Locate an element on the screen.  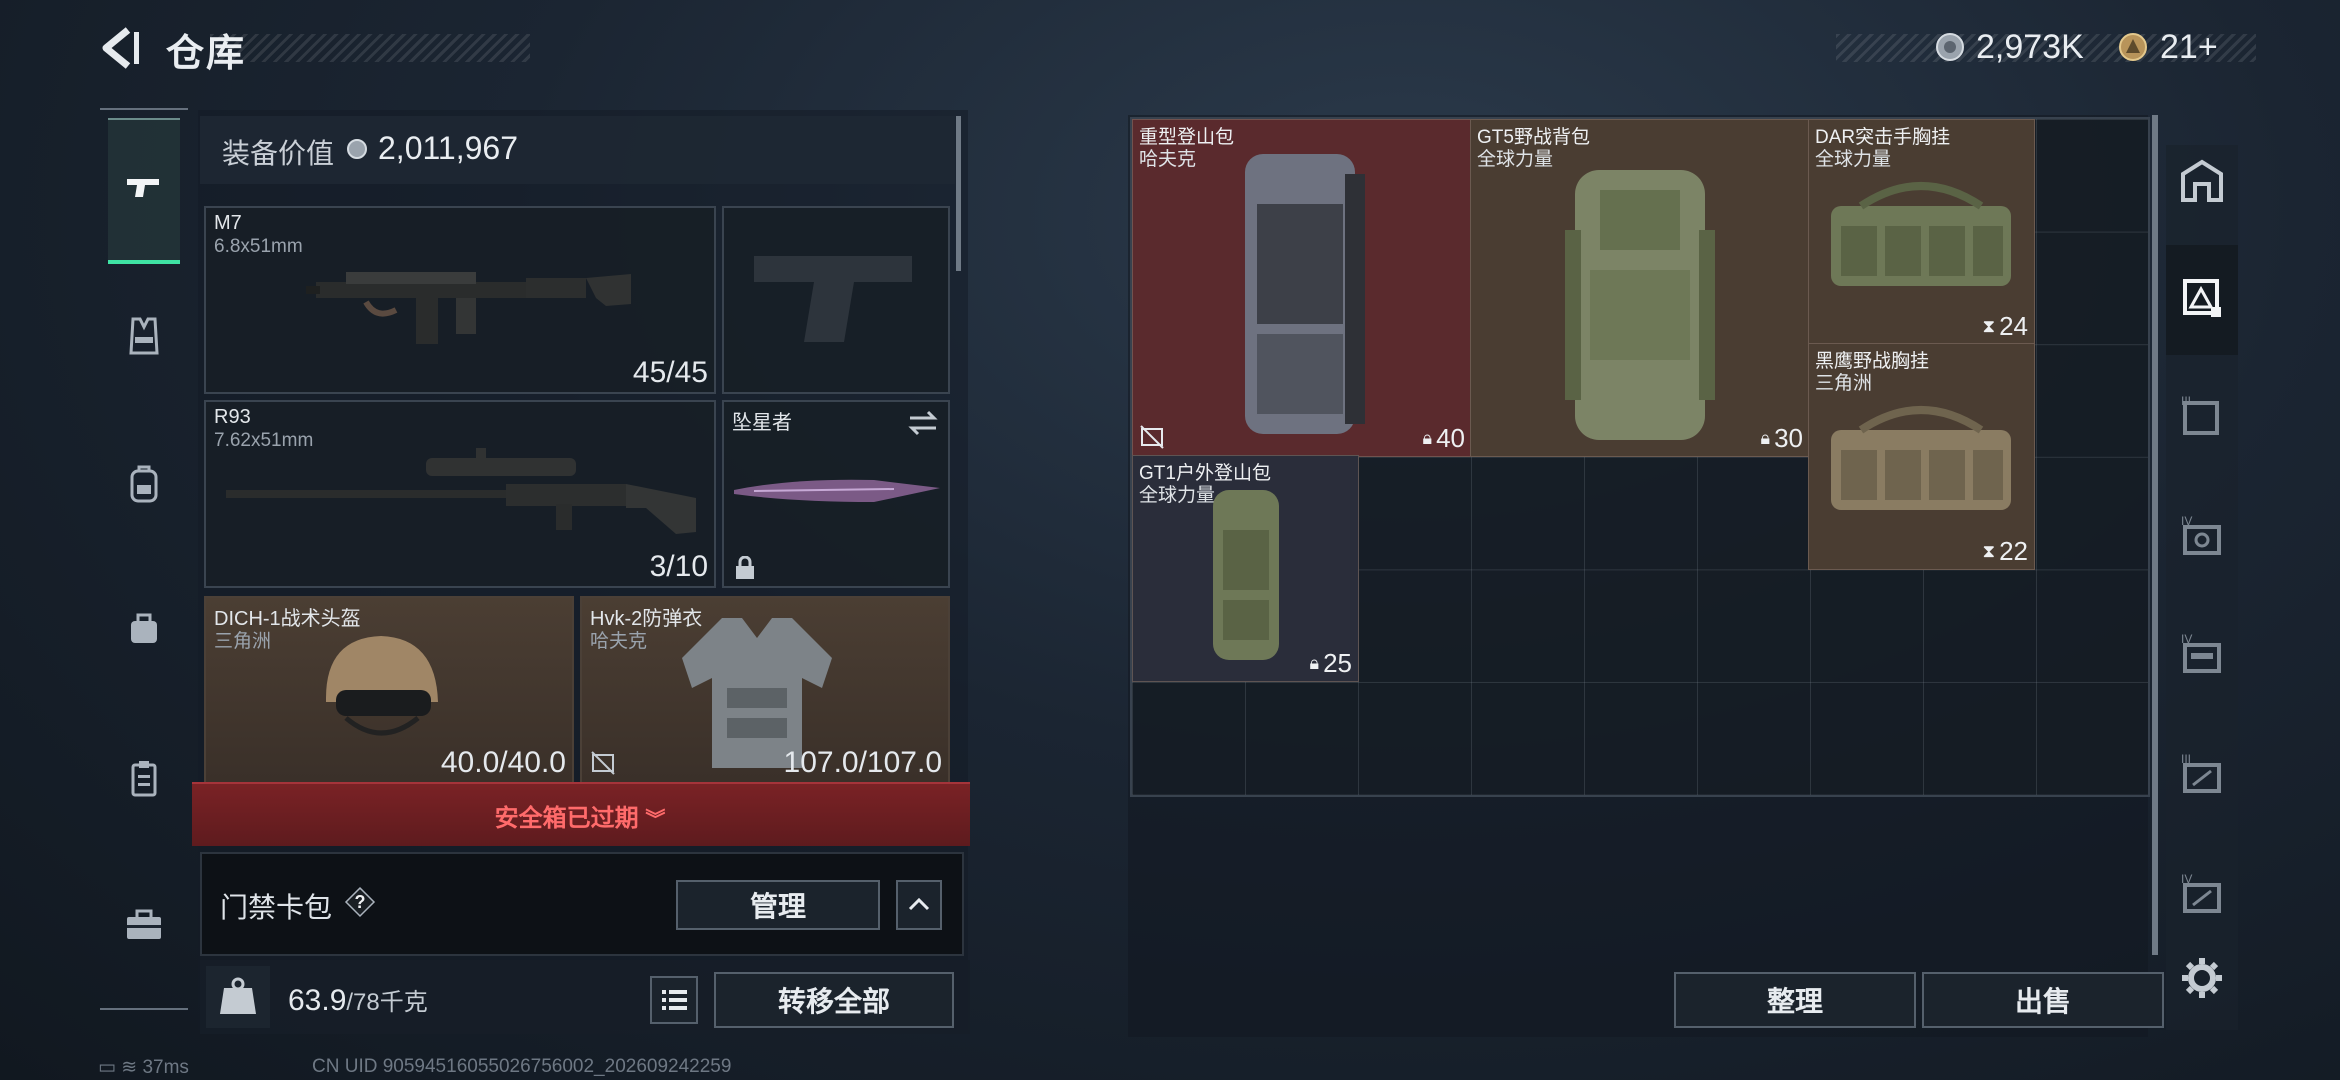
storage-tier-4-icon: IV is located at coordinates (2201, 534).